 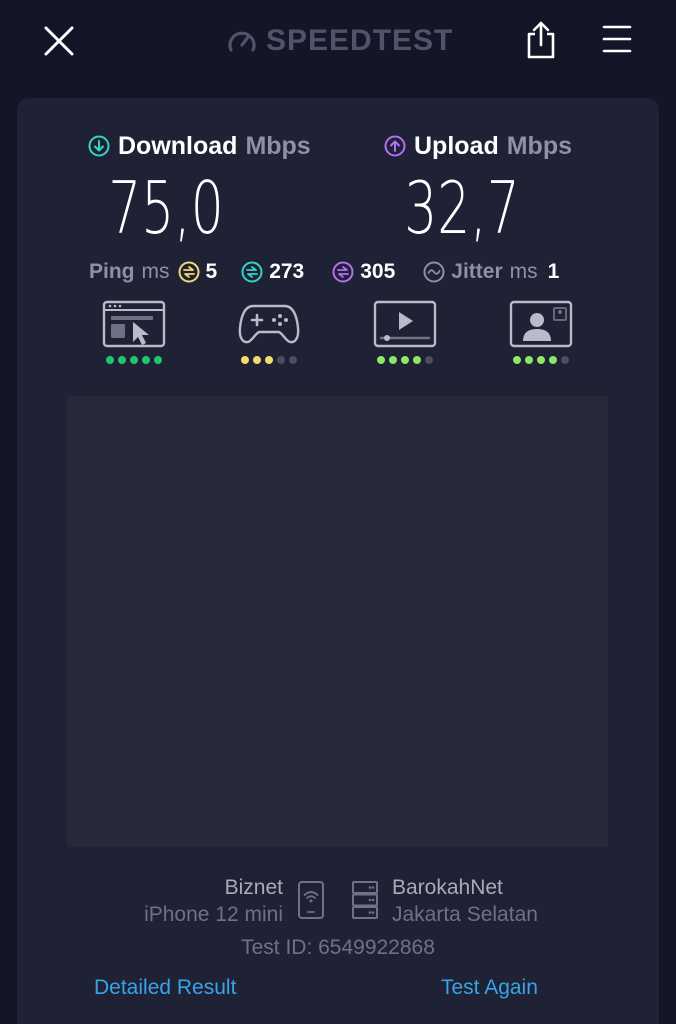 What do you see at coordinates (242, 41) in the screenshot?
I see `speedometer-icon` at bounding box center [242, 41].